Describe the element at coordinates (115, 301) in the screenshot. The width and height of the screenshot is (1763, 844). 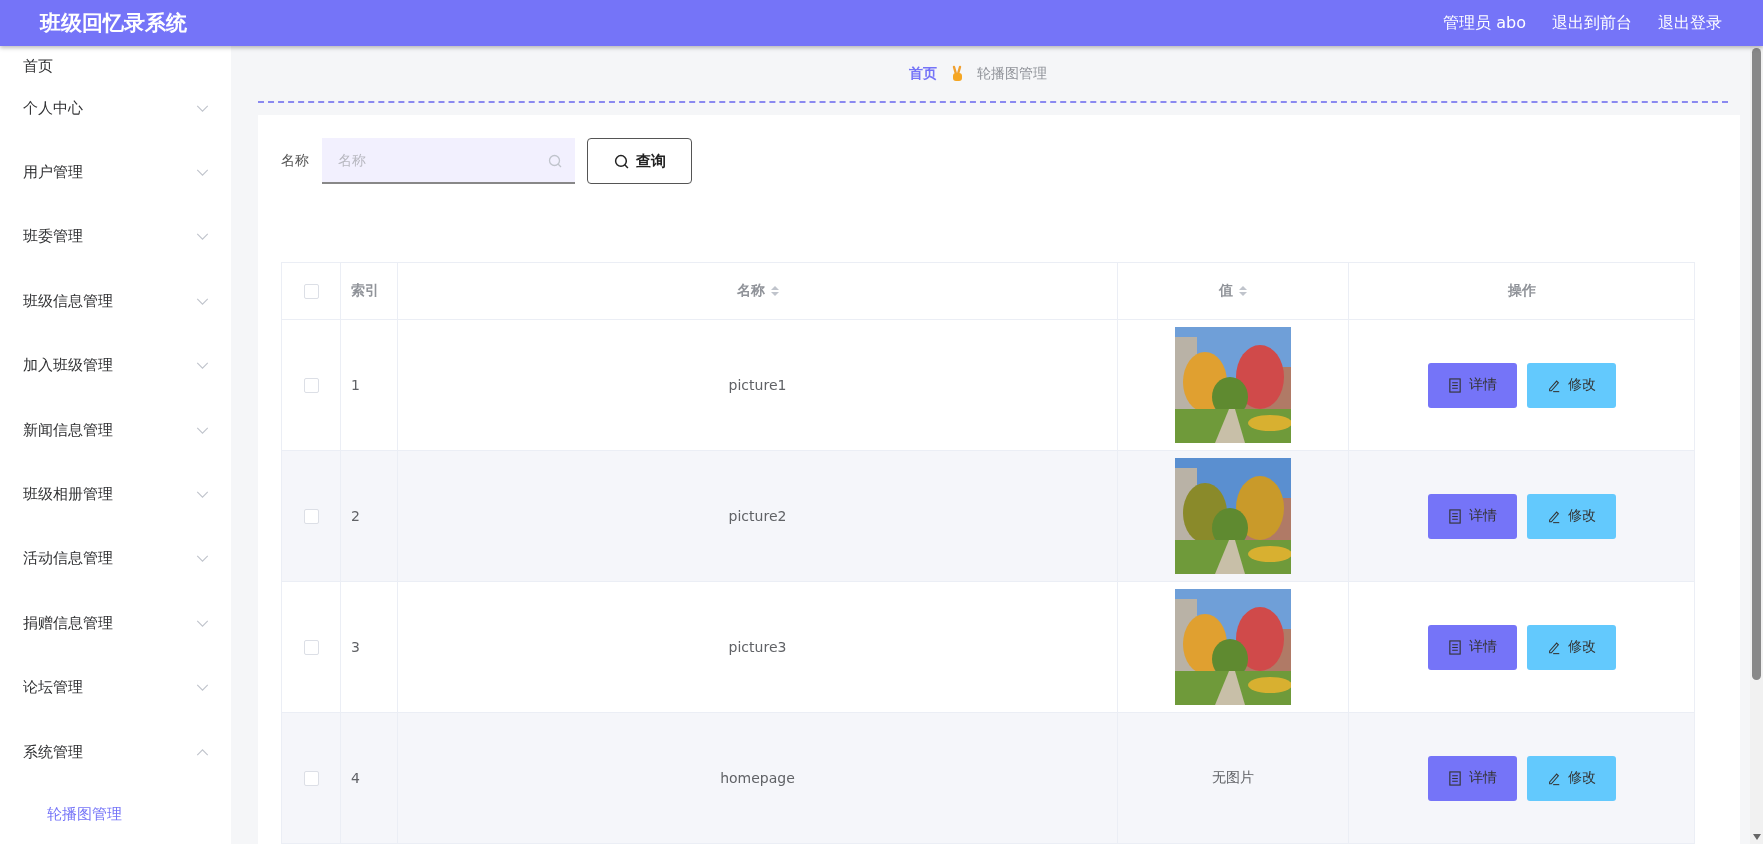
I see `sidebar-item: 班级信息管理` at that location.